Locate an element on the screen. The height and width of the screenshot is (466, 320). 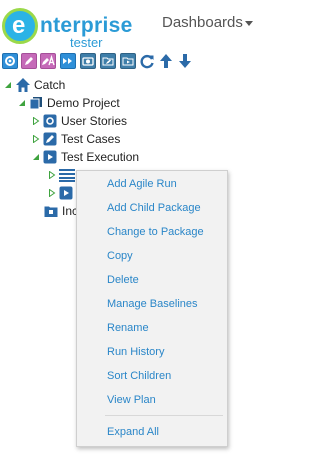
arrow-down-icon is located at coordinates (185, 61).